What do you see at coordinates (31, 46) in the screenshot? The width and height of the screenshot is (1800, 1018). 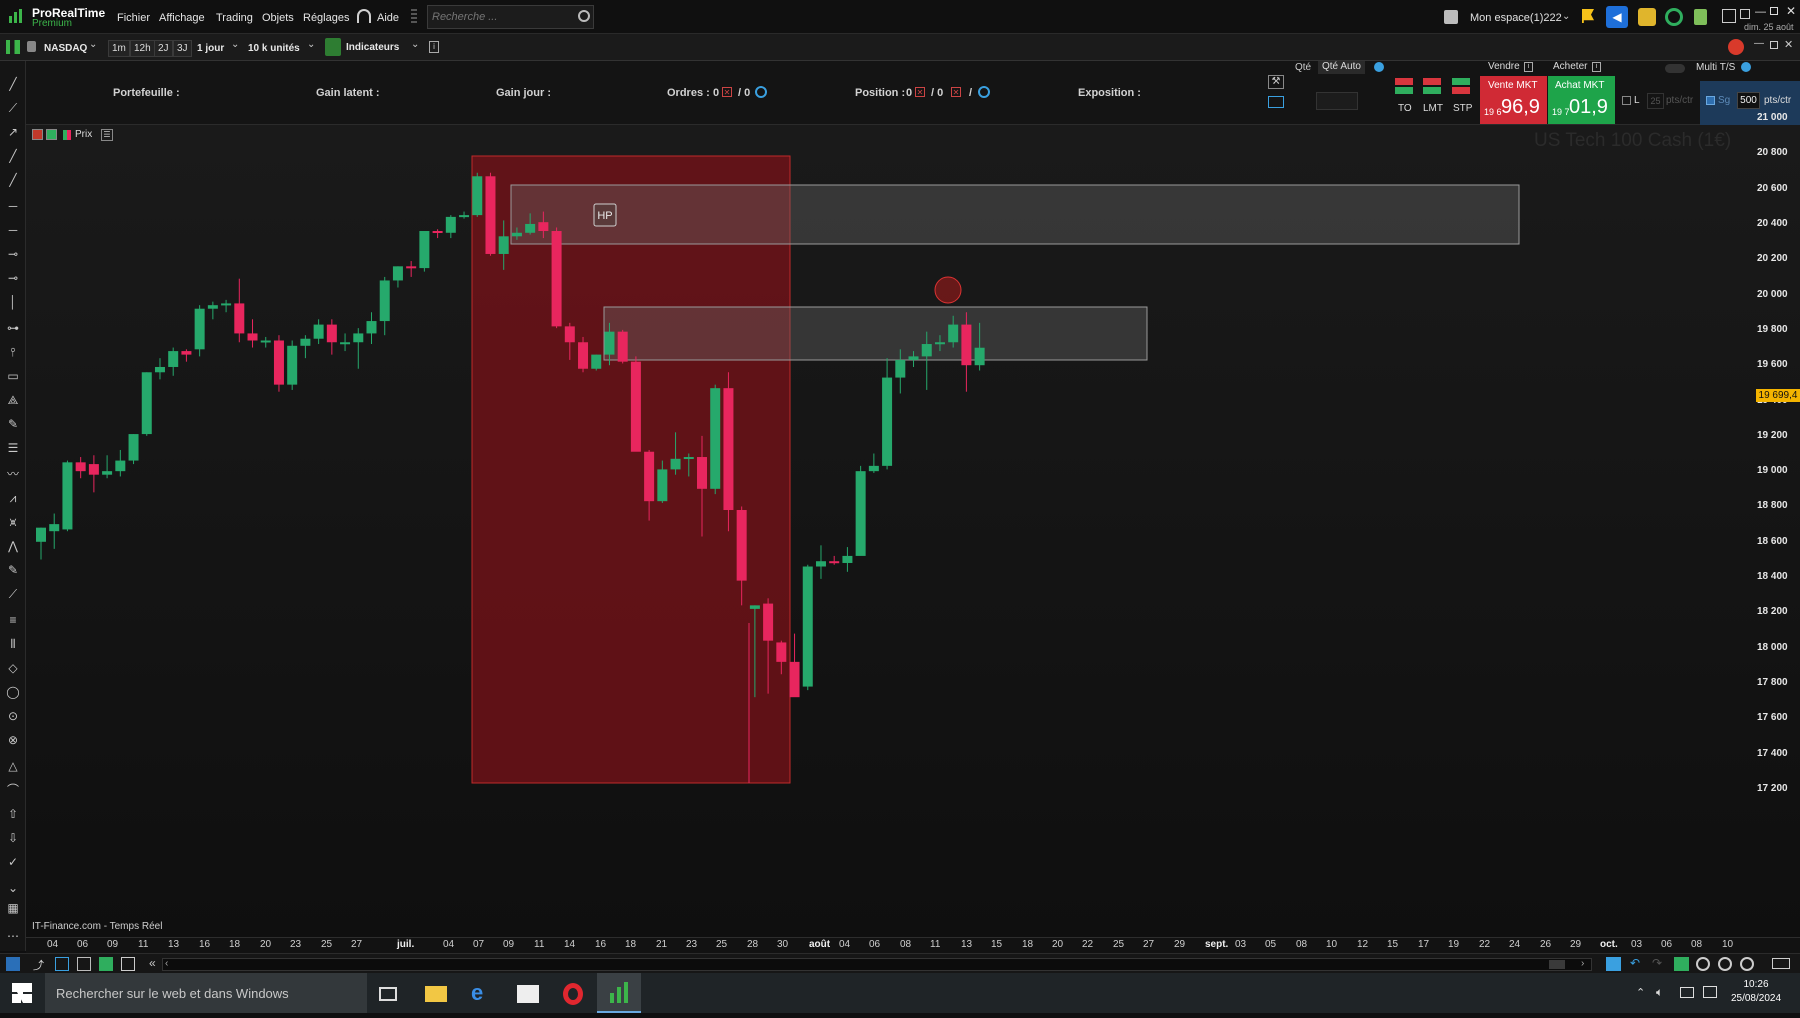 I see `lock-icon` at bounding box center [31, 46].